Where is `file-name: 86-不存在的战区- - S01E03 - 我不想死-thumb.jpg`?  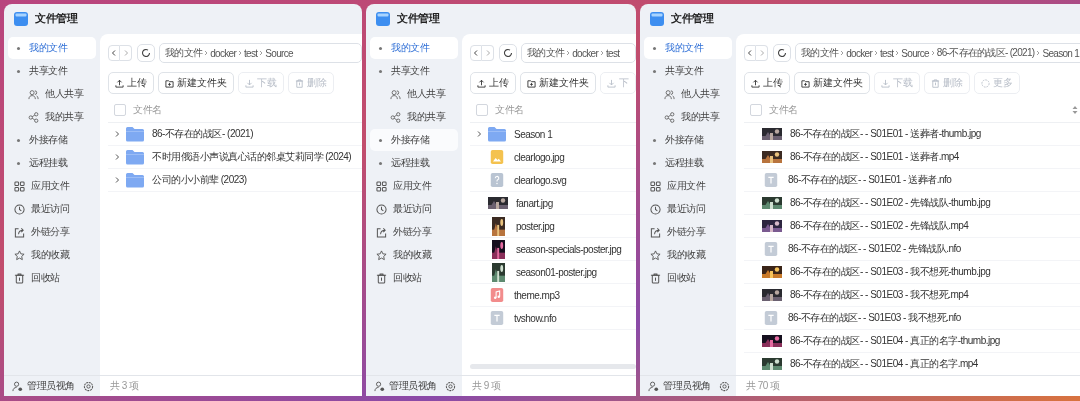 file-name: 86-不存在的战区- - S01E03 - 我不想死-thumb.jpg is located at coordinates (890, 272).